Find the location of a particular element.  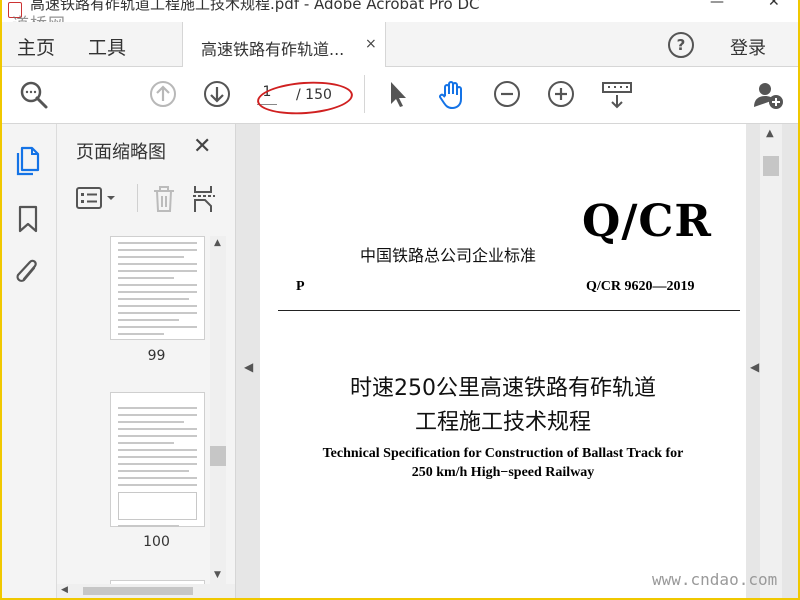

delete-page-icon is located at coordinates (164, 199).